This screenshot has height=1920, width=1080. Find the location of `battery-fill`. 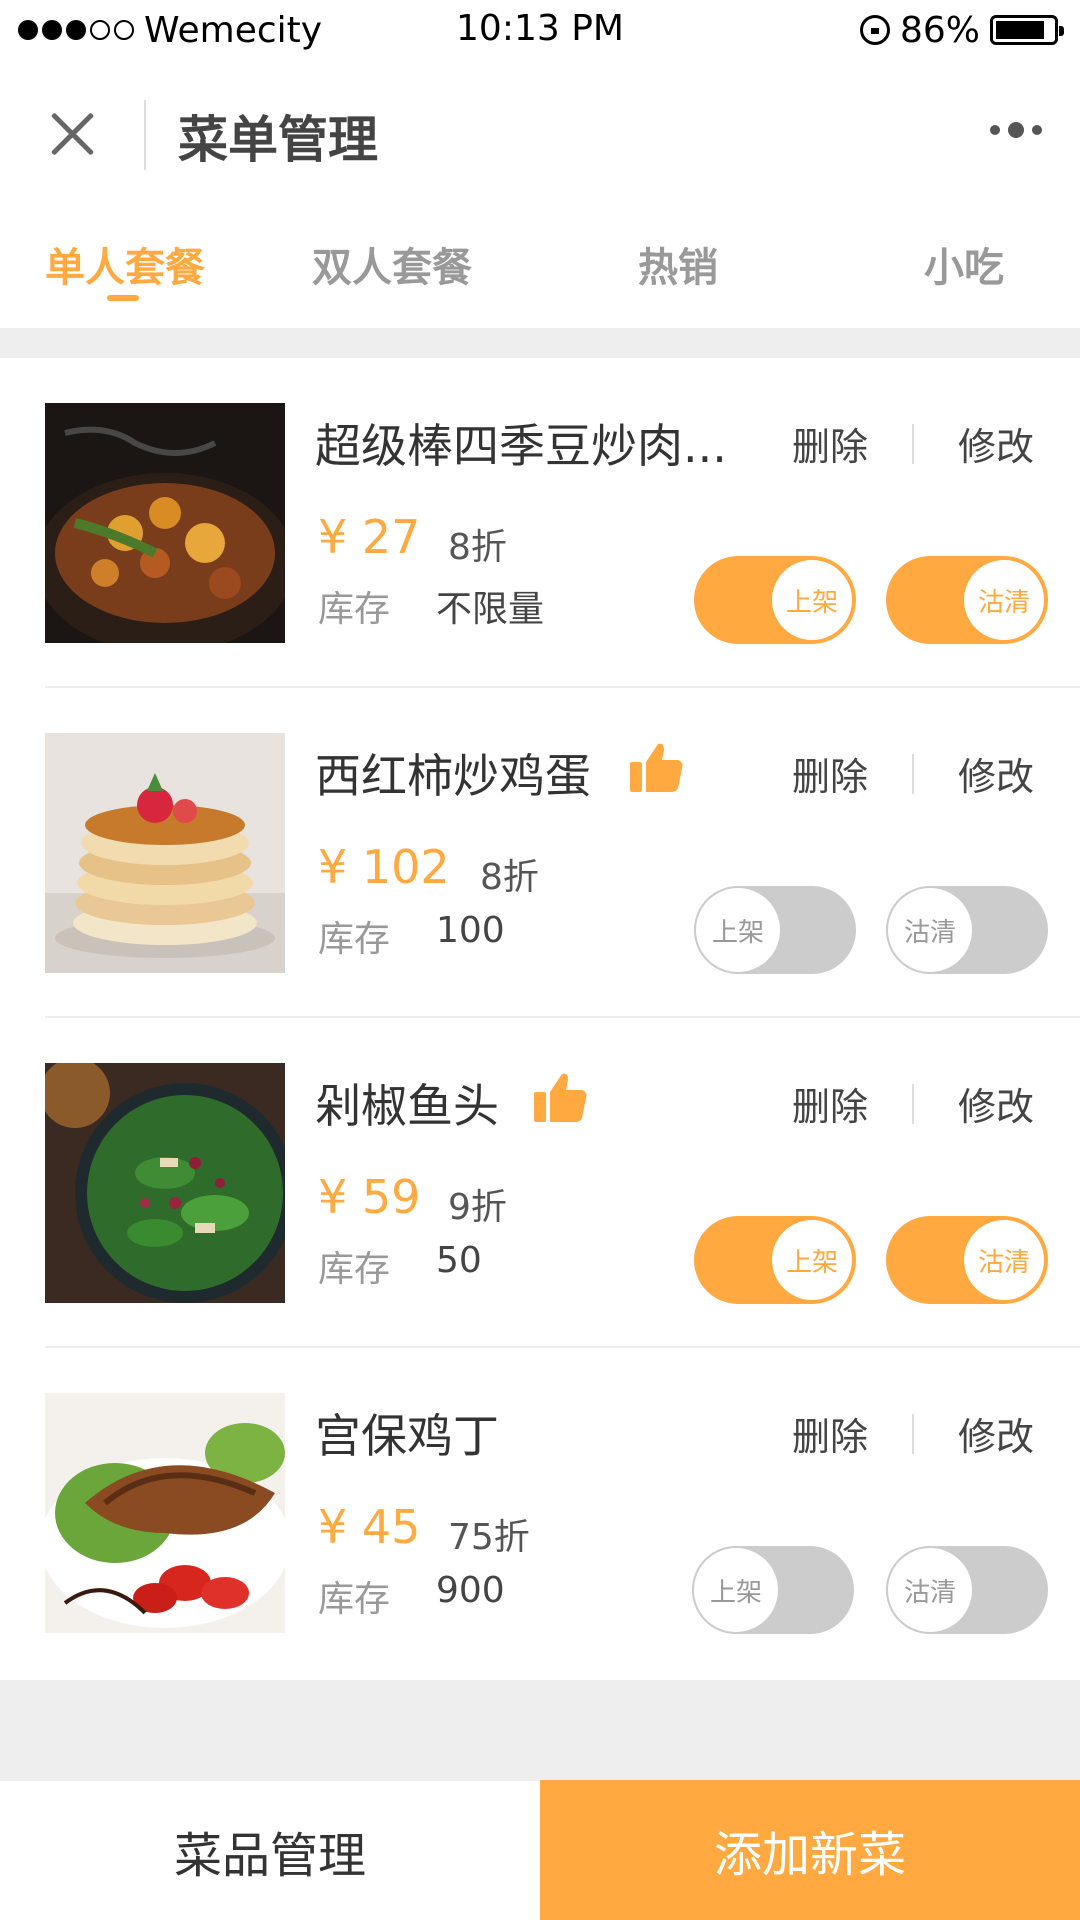

battery-fill is located at coordinates (1020, 30).